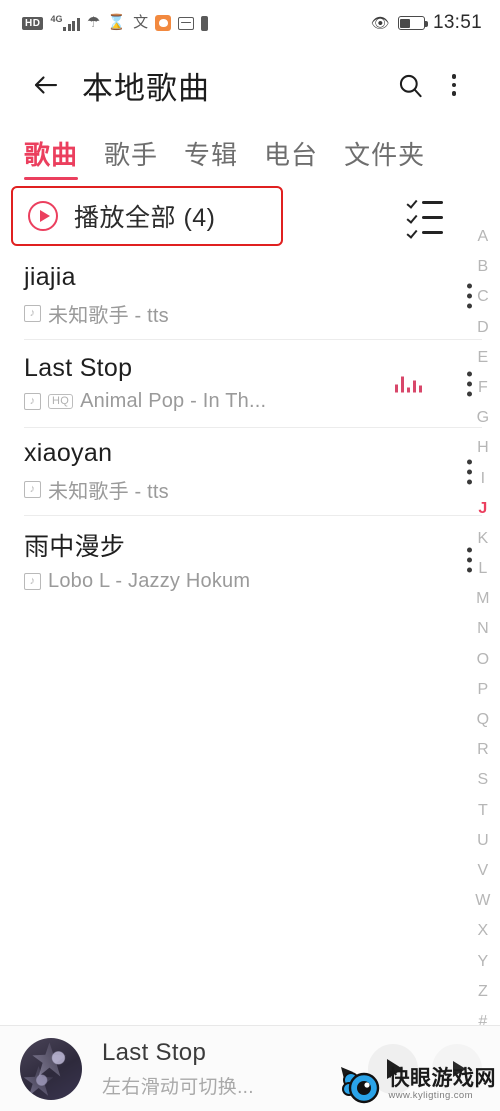  I want to click on list-item: 雨中漫步 ♪ Lobo L - Jazzy Hokum, so click(253, 560).